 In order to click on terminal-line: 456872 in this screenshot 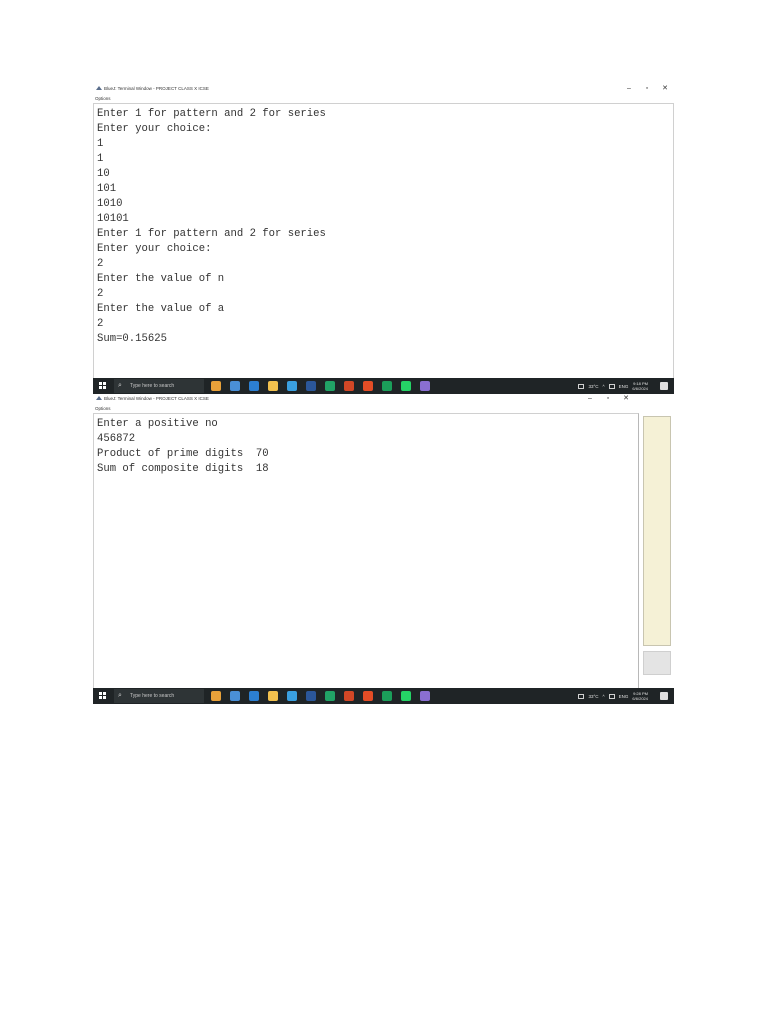, I will do `click(116, 439)`.